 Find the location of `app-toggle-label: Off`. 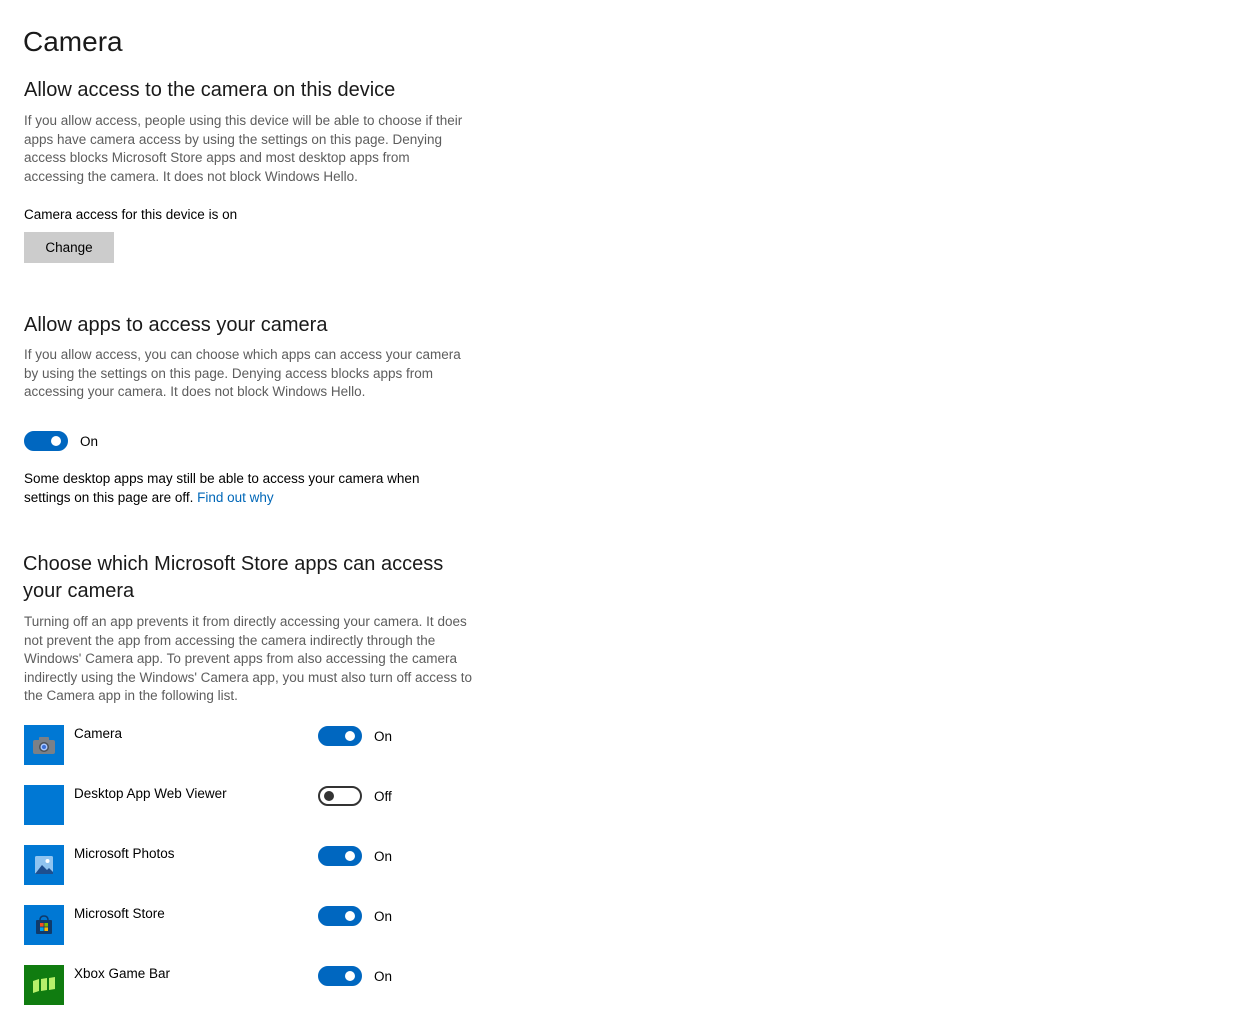

app-toggle-label: Off is located at coordinates (383, 796).